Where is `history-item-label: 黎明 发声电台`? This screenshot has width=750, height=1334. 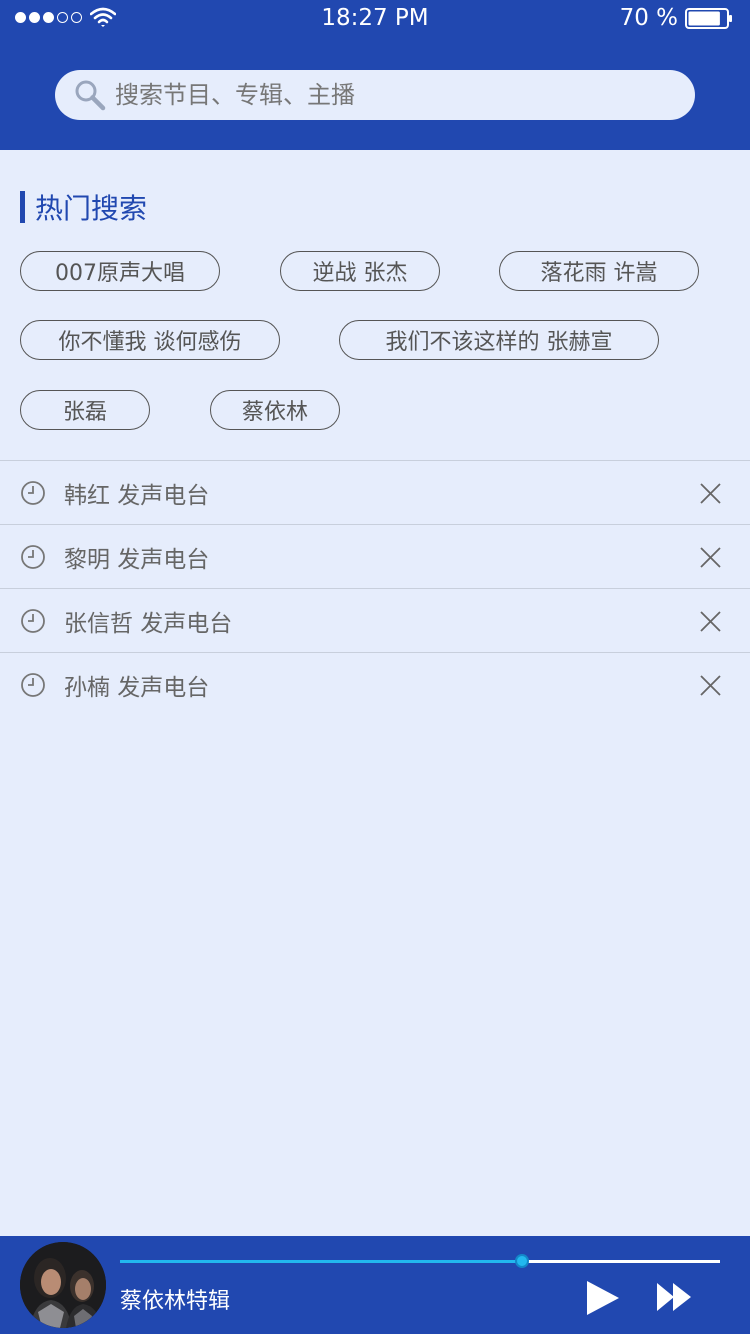 history-item-label: 黎明 发声电台 is located at coordinates (137, 559).